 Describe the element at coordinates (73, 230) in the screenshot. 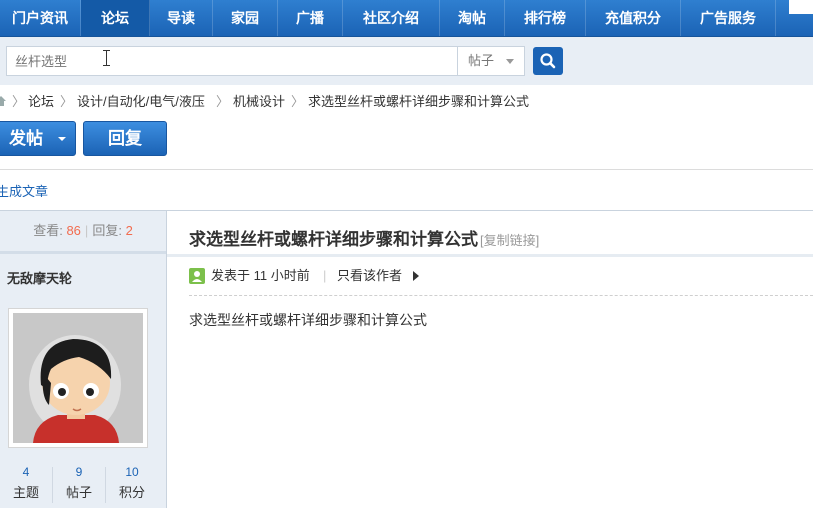

I see `views-count: 86` at that location.